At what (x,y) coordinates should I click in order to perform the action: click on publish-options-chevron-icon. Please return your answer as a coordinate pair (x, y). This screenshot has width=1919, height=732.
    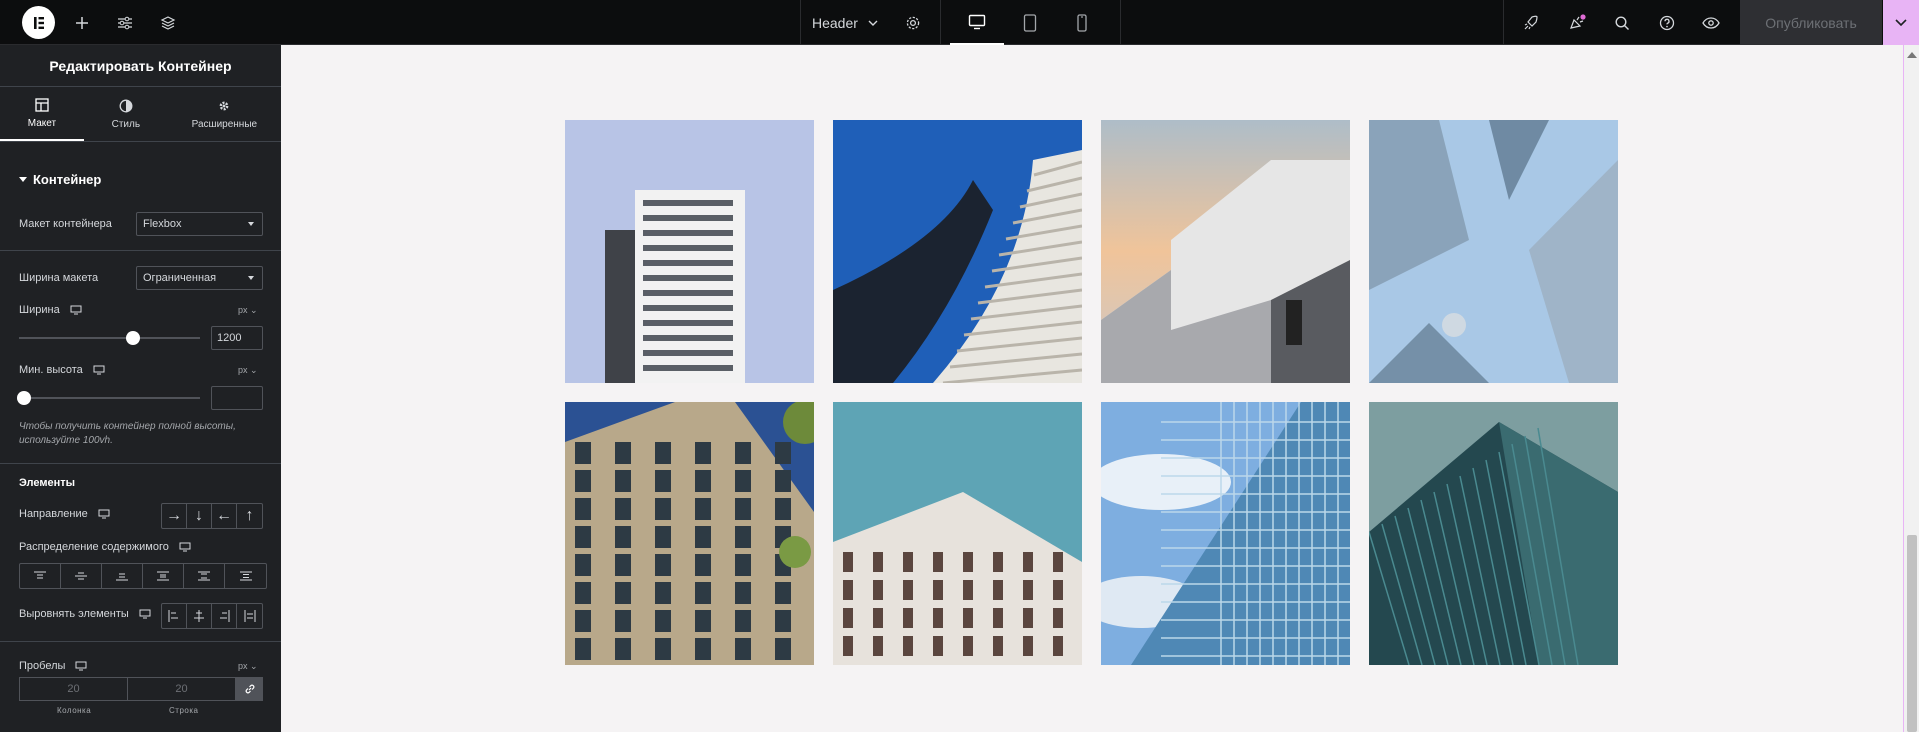
    Looking at the image, I should click on (1901, 22).